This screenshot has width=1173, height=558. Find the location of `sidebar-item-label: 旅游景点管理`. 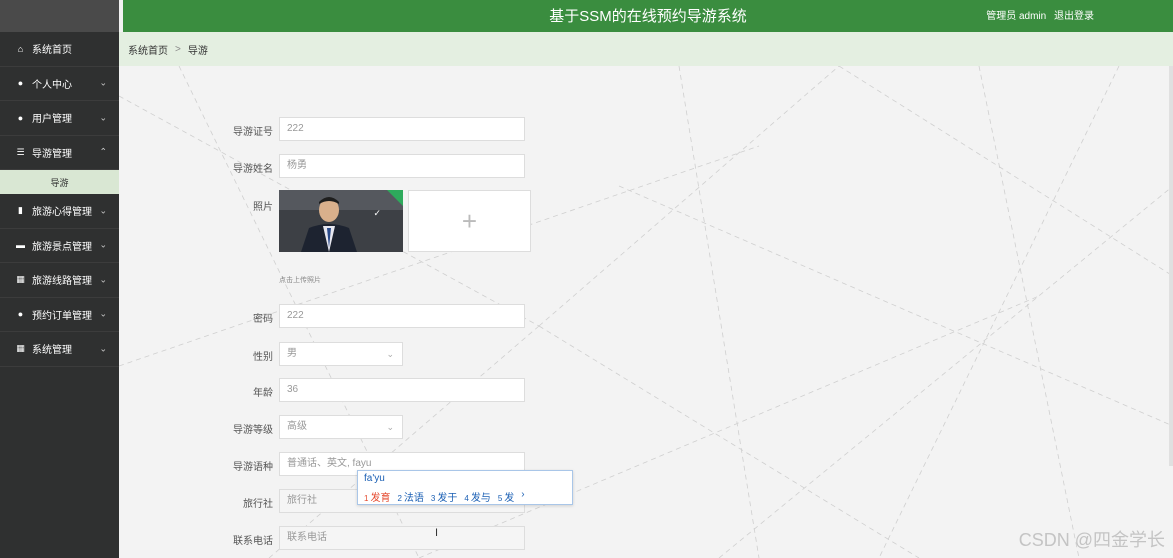

sidebar-item-label: 旅游景点管理 is located at coordinates (62, 247).